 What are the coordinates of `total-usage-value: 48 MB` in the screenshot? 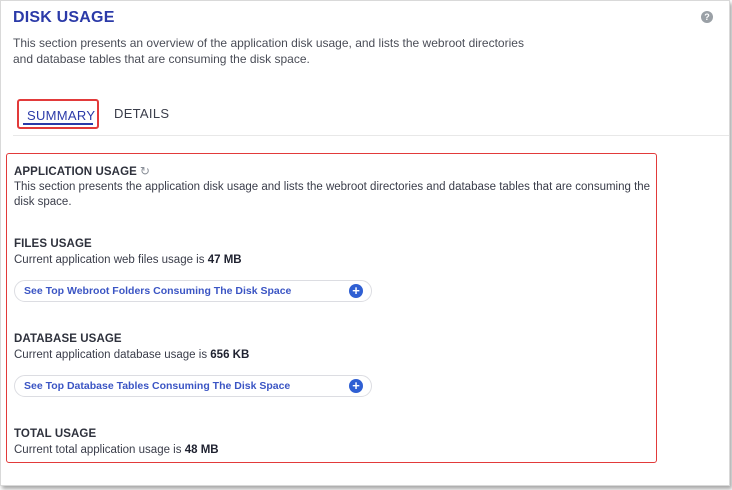 It's located at (201, 450).